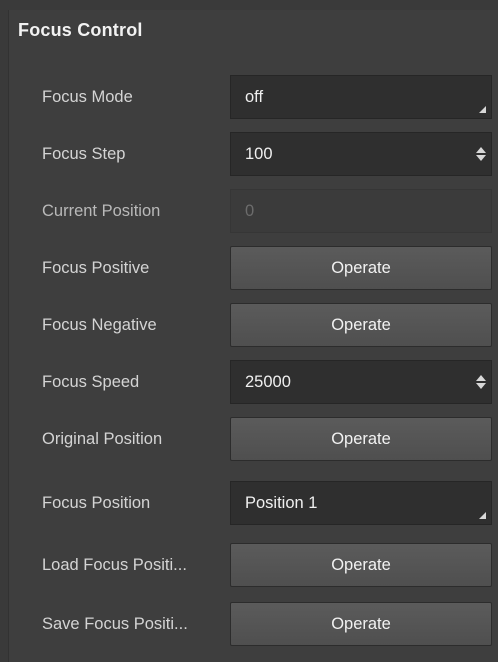  Describe the element at coordinates (80, 30) in the screenshot. I see `panel-title: Focus Control` at that location.